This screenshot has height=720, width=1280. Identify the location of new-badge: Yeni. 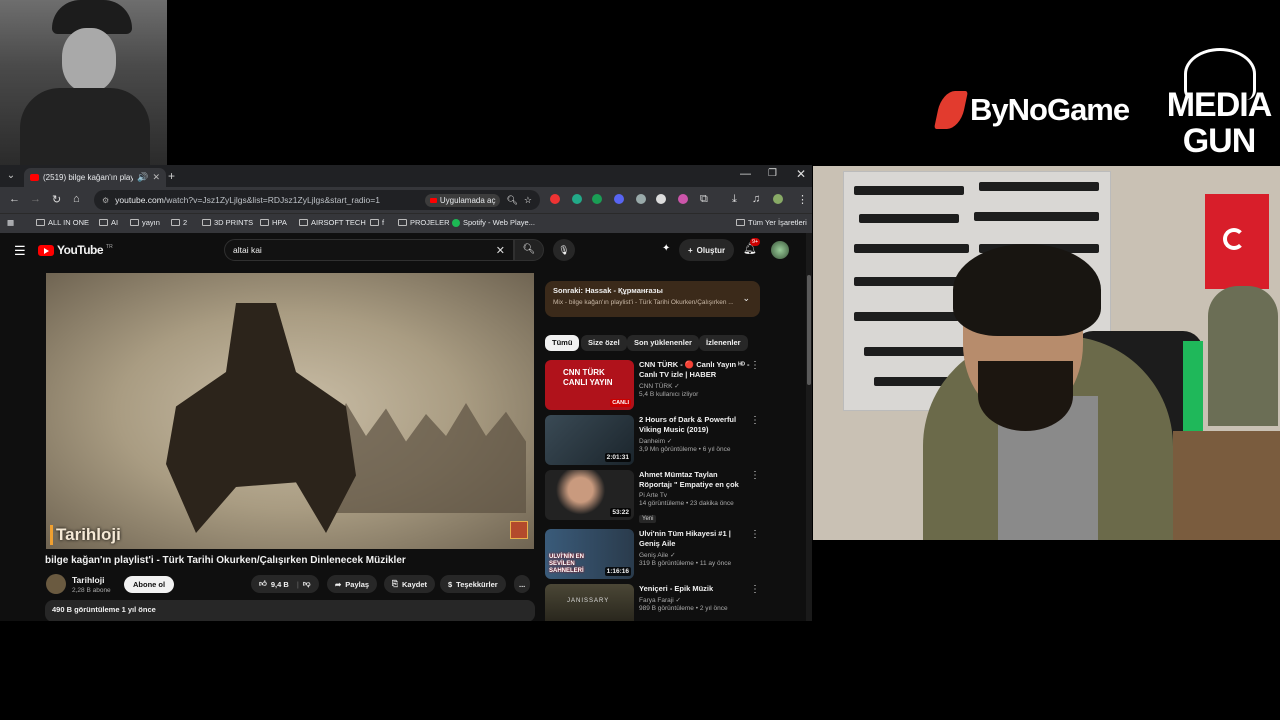
(648, 519).